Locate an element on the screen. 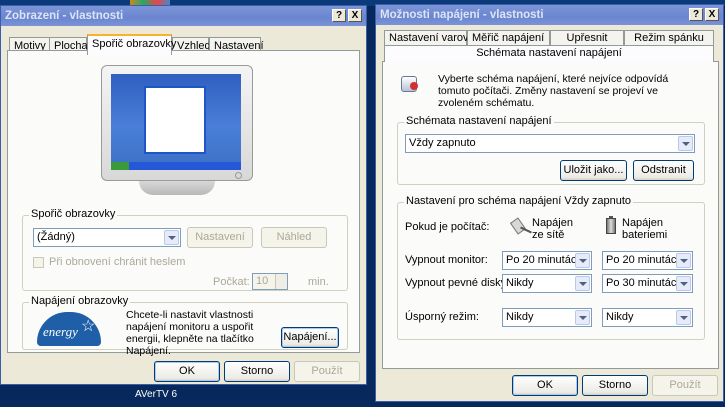 The height and width of the screenshot is (407, 725). wait-label: Počkat: is located at coordinates (231, 282).